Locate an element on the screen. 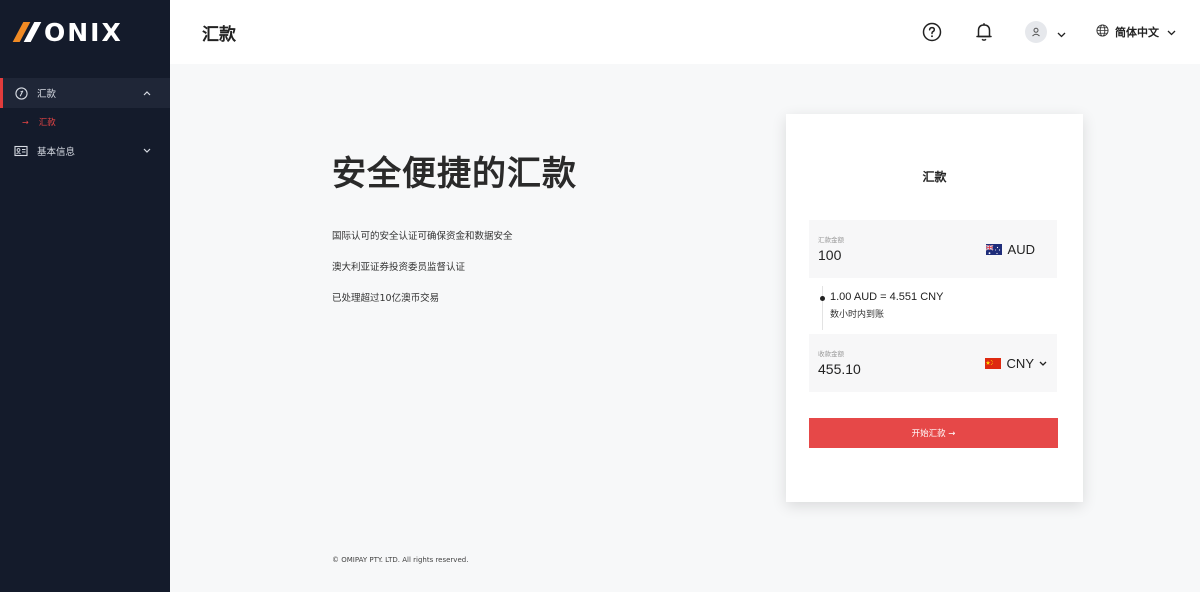  user-icon is located at coordinates (1036, 32).